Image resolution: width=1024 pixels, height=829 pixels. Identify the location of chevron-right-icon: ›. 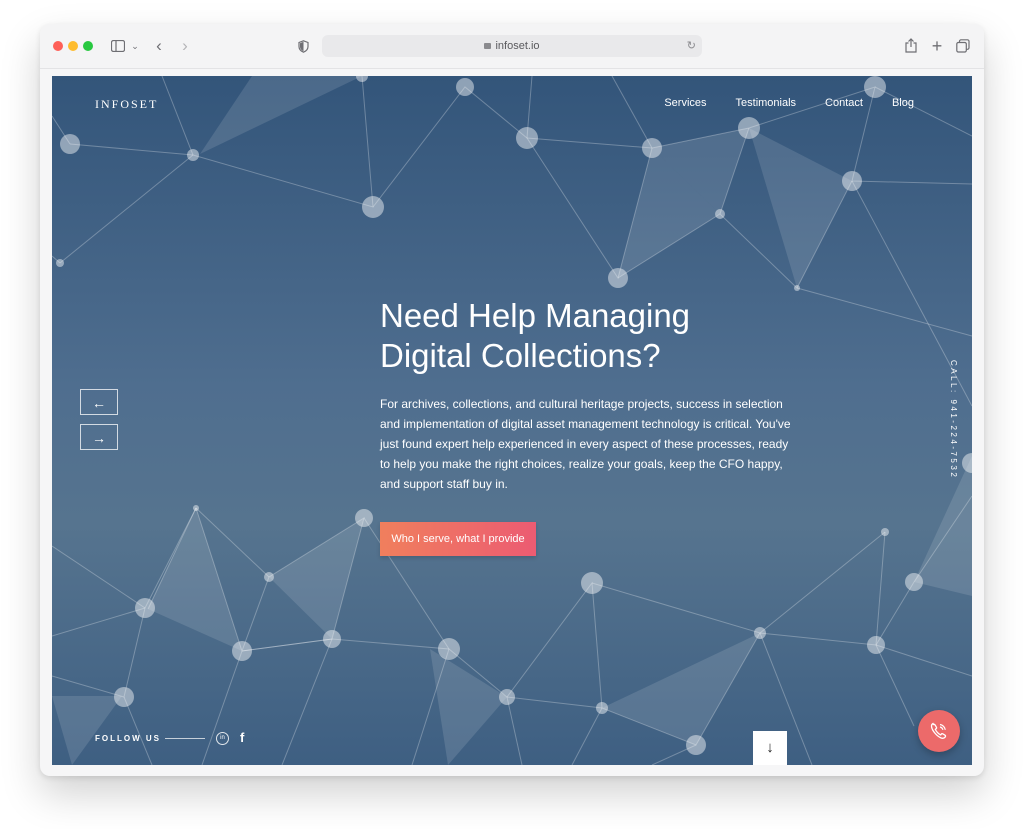
(185, 46).